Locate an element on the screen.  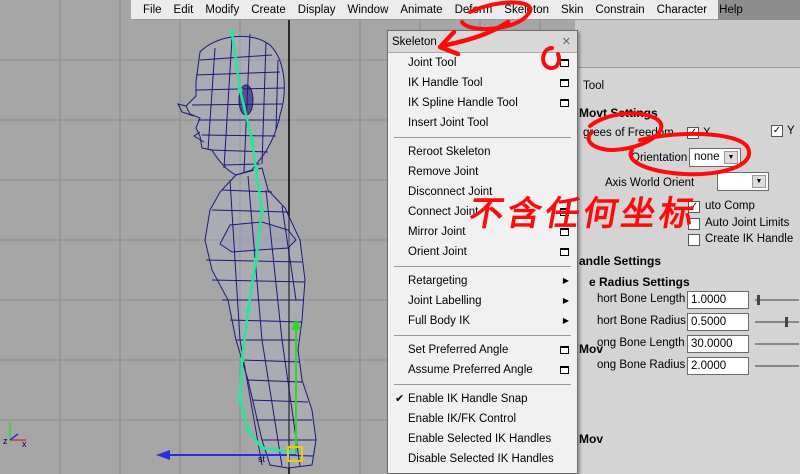
close-icon: ✕ is located at coordinates (566, 42).